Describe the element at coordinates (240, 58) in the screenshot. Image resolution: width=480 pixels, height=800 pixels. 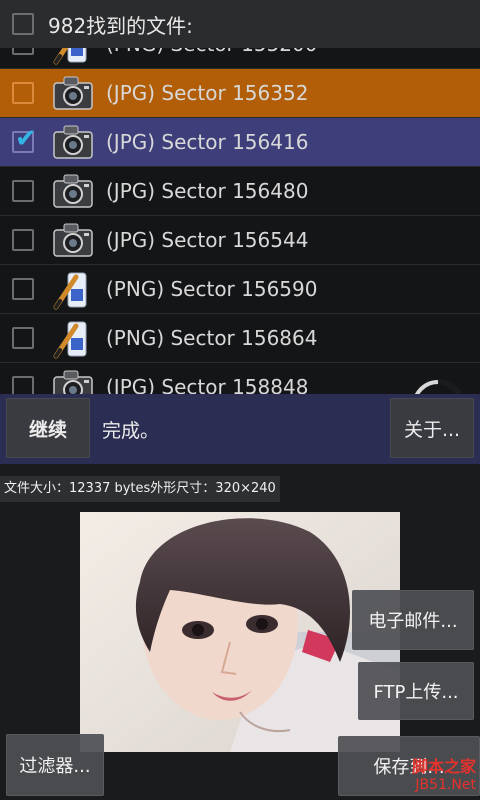
I see `file-list-item: (PNG) Sector 155200` at that location.